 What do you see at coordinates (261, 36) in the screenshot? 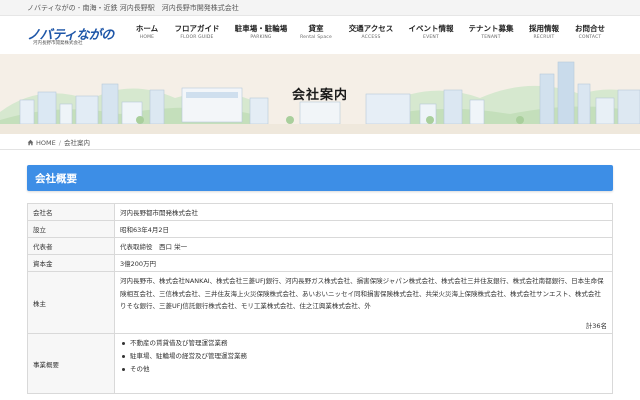
I see `nav-item-parking: 駐車場・駐輪場 PARKING` at bounding box center [261, 36].